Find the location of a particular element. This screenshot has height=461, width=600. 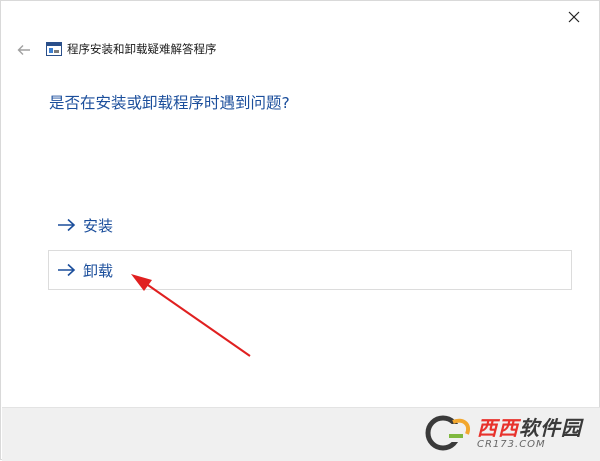

watermark-text-main-a: 西西 is located at coordinates (498, 427).